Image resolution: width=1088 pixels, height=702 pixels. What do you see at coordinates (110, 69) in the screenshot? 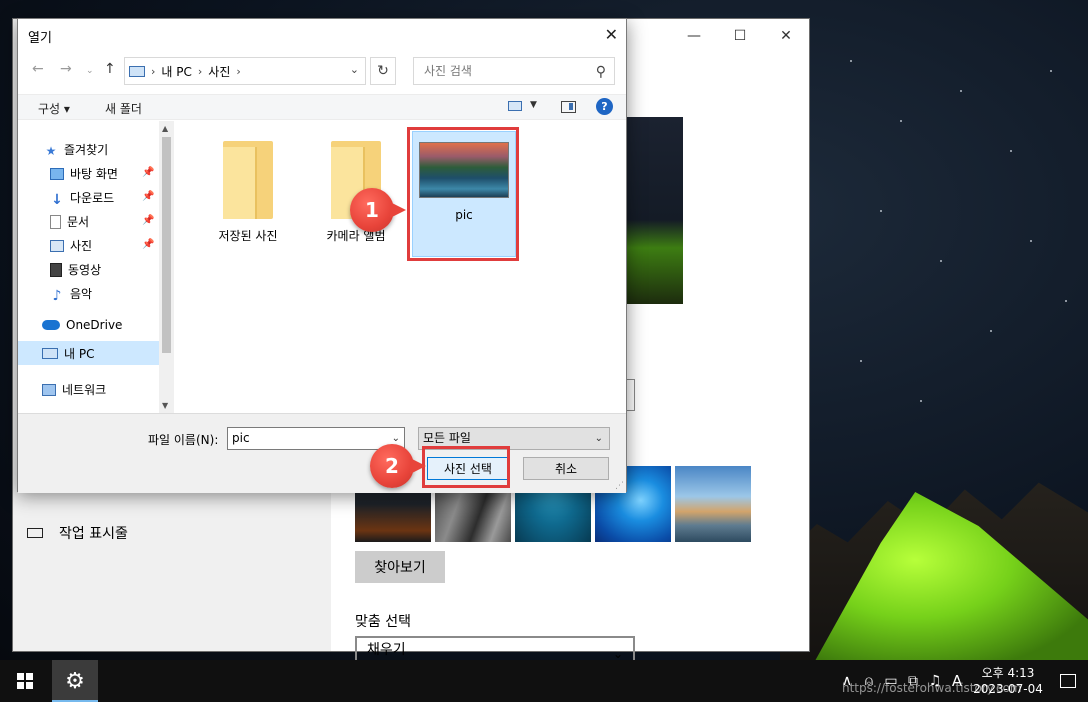
I see `up-arrow-icon: ↑` at bounding box center [110, 69].